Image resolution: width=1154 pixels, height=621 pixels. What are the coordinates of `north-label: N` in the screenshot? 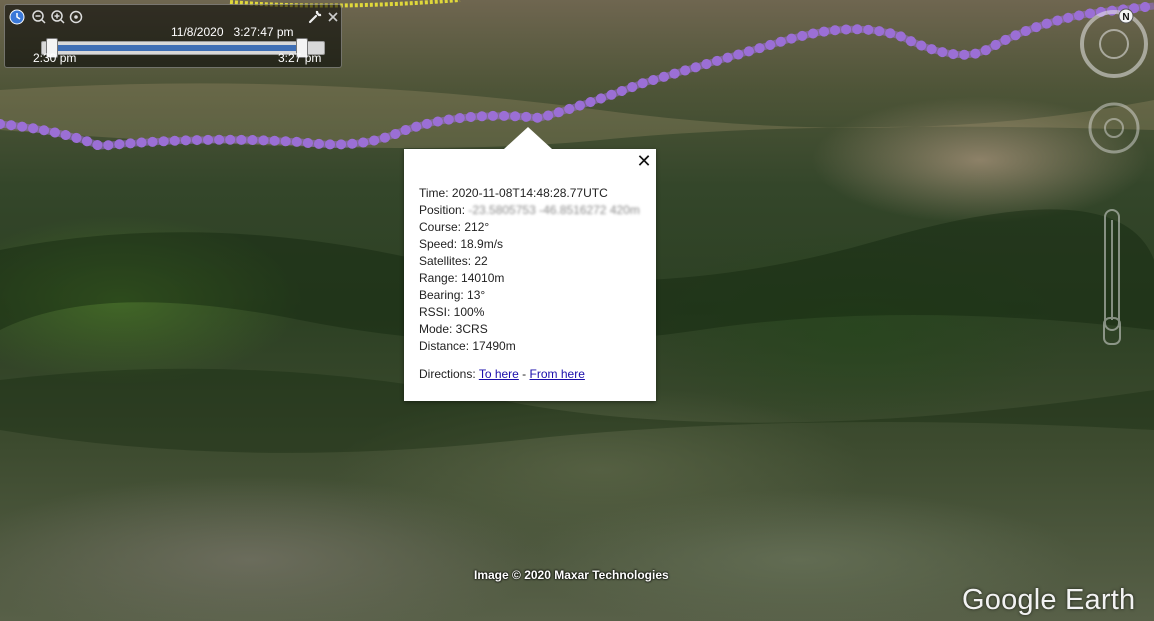 It's located at (1125, 17).